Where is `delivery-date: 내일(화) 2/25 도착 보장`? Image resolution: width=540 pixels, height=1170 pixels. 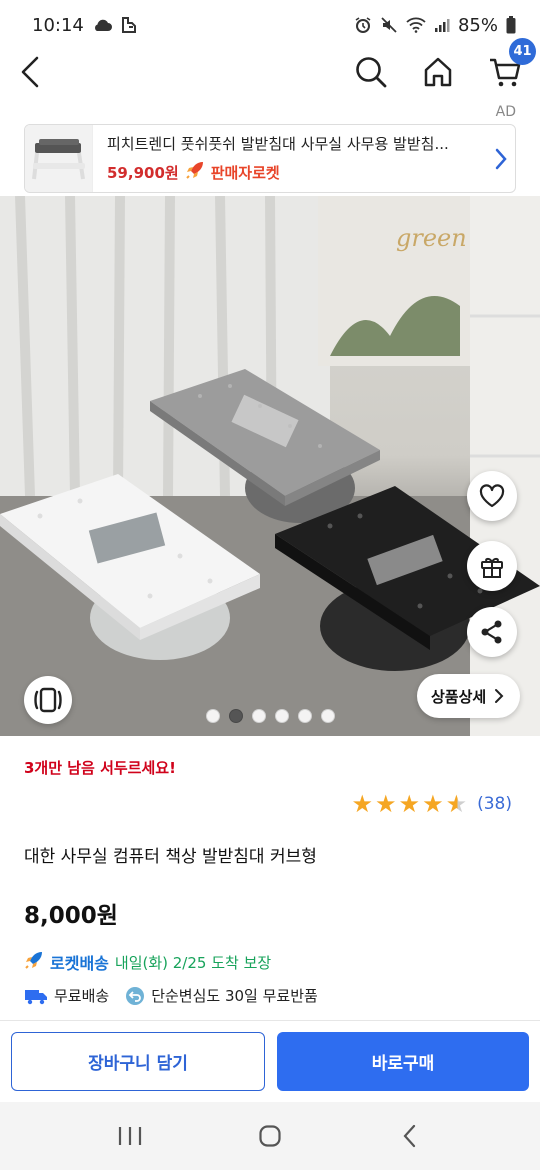 delivery-date: 내일(화) 2/25 도착 보장 is located at coordinates (193, 962).